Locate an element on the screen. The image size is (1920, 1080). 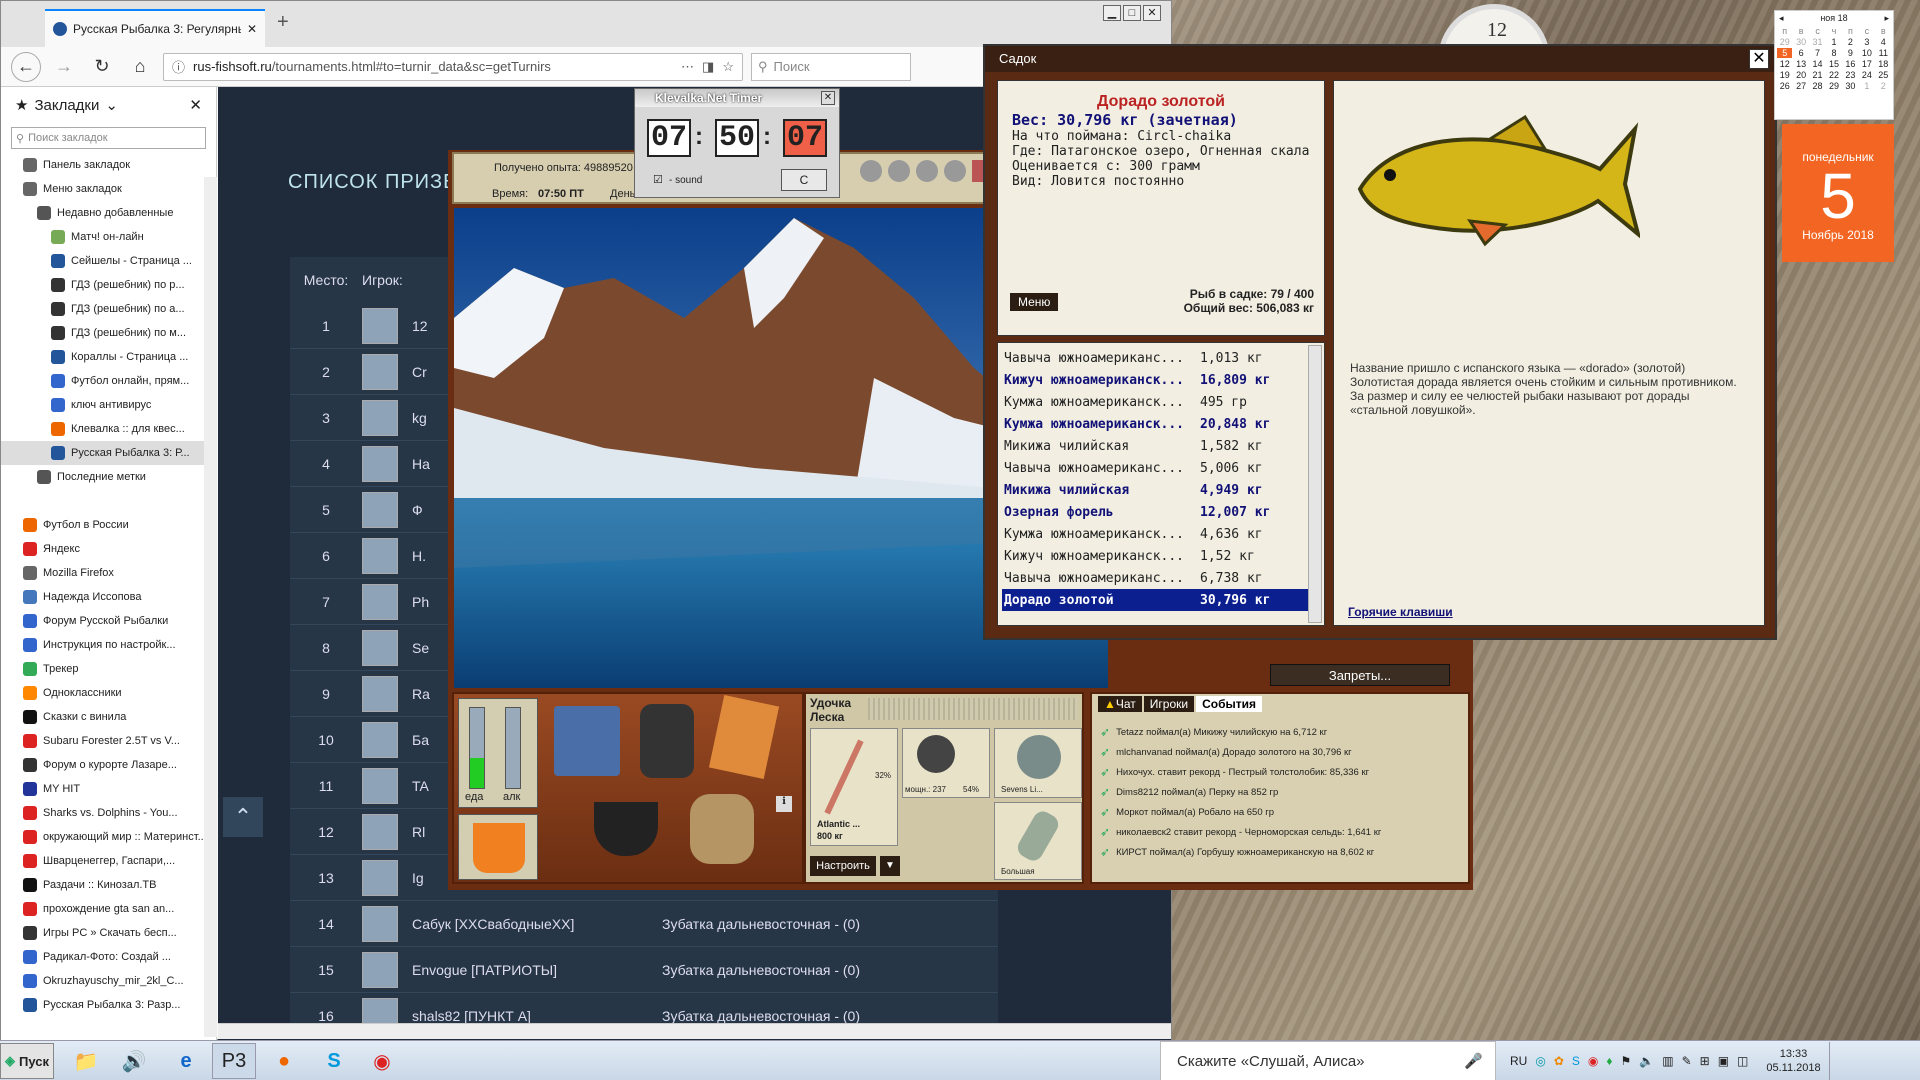
list-item: Чавыча южноамериканс... 1,013 кг is located at coordinates (1161, 358).